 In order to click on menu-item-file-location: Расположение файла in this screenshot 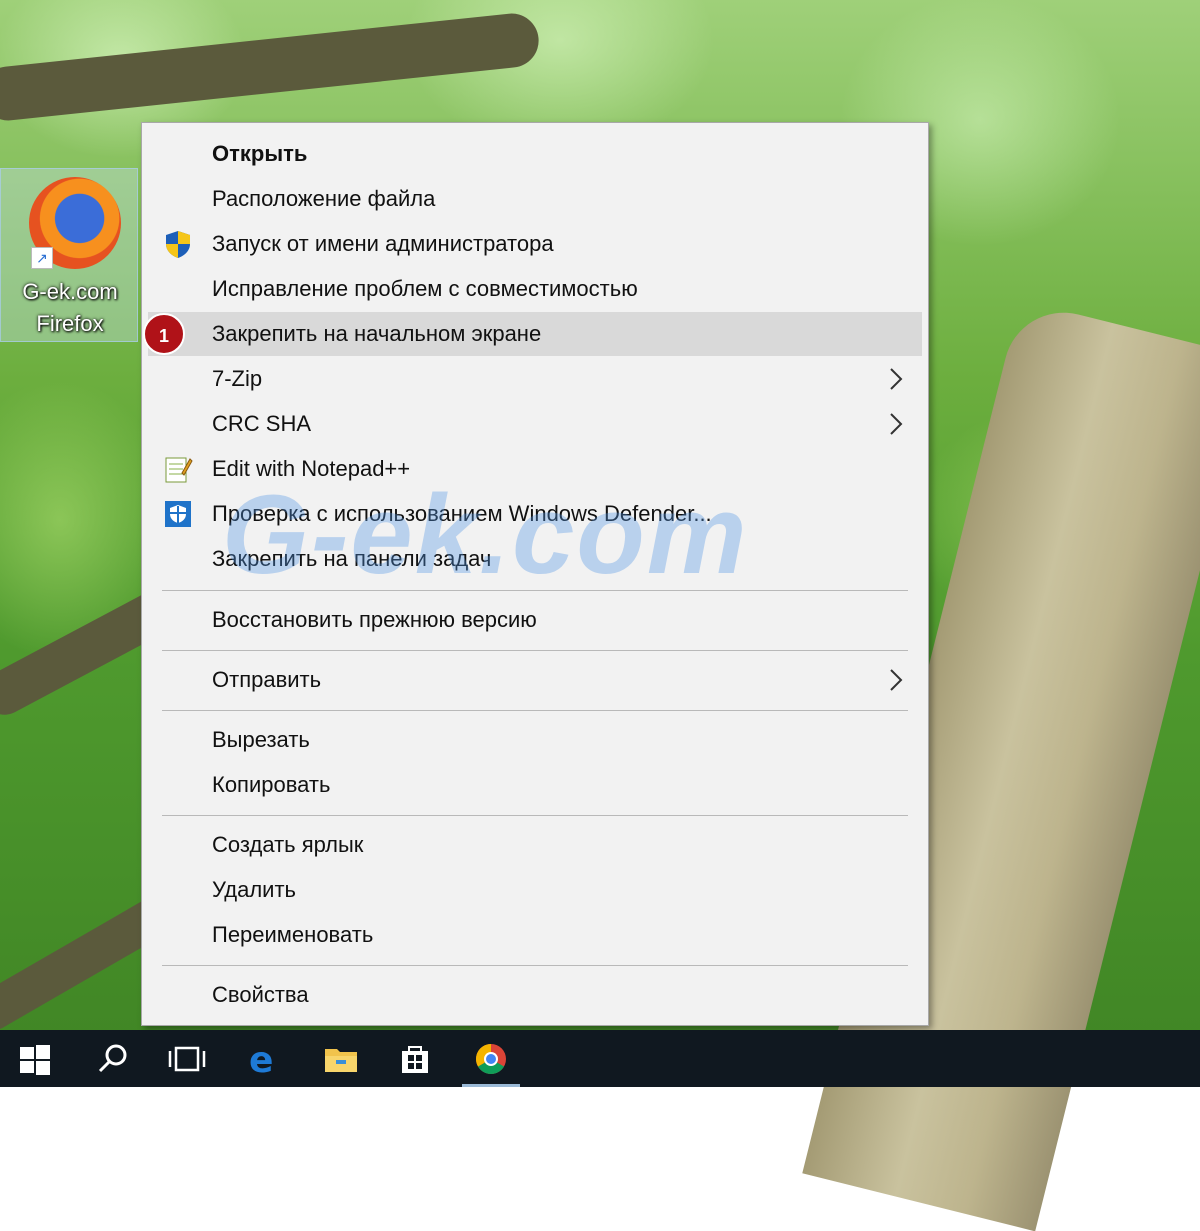, I will do `click(535, 199)`.